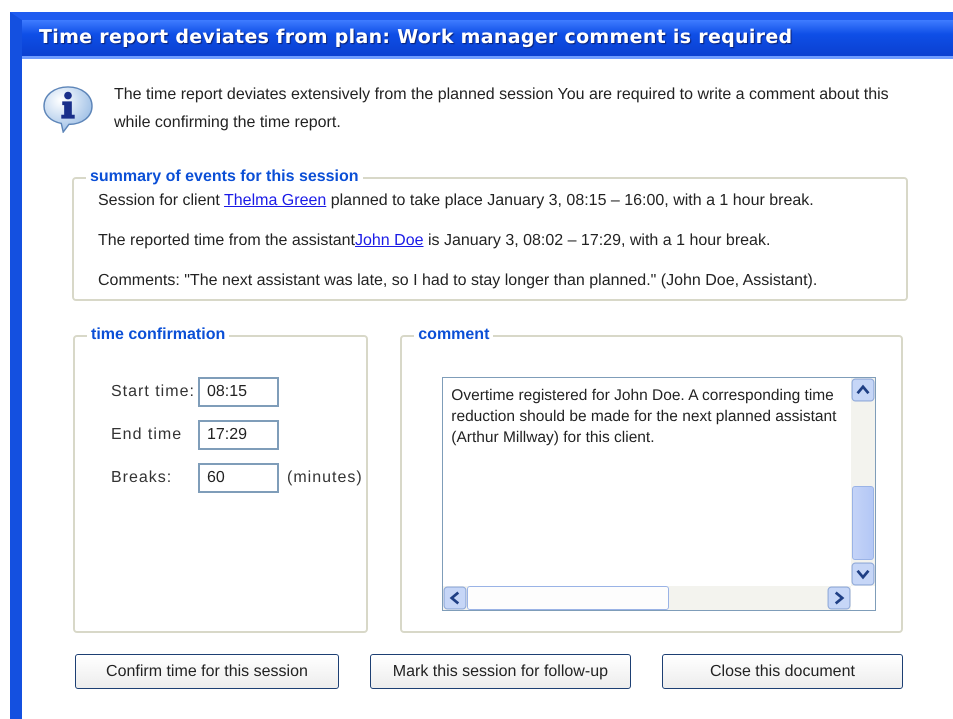 Image resolution: width=953 pixels, height=719 pixels. I want to click on summary-text: Comments: "The next assistant was late, so I had to stay longer than planned." (John Doe, Assistant)., so click(458, 281).